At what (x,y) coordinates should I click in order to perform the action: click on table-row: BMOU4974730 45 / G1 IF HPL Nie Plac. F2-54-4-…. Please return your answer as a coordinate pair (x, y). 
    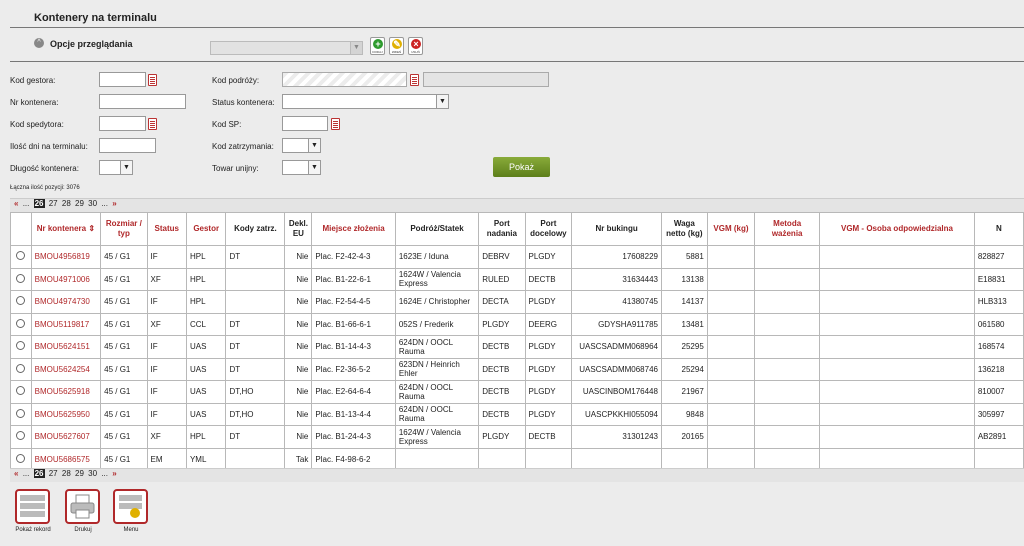
    Looking at the image, I should click on (517, 302).